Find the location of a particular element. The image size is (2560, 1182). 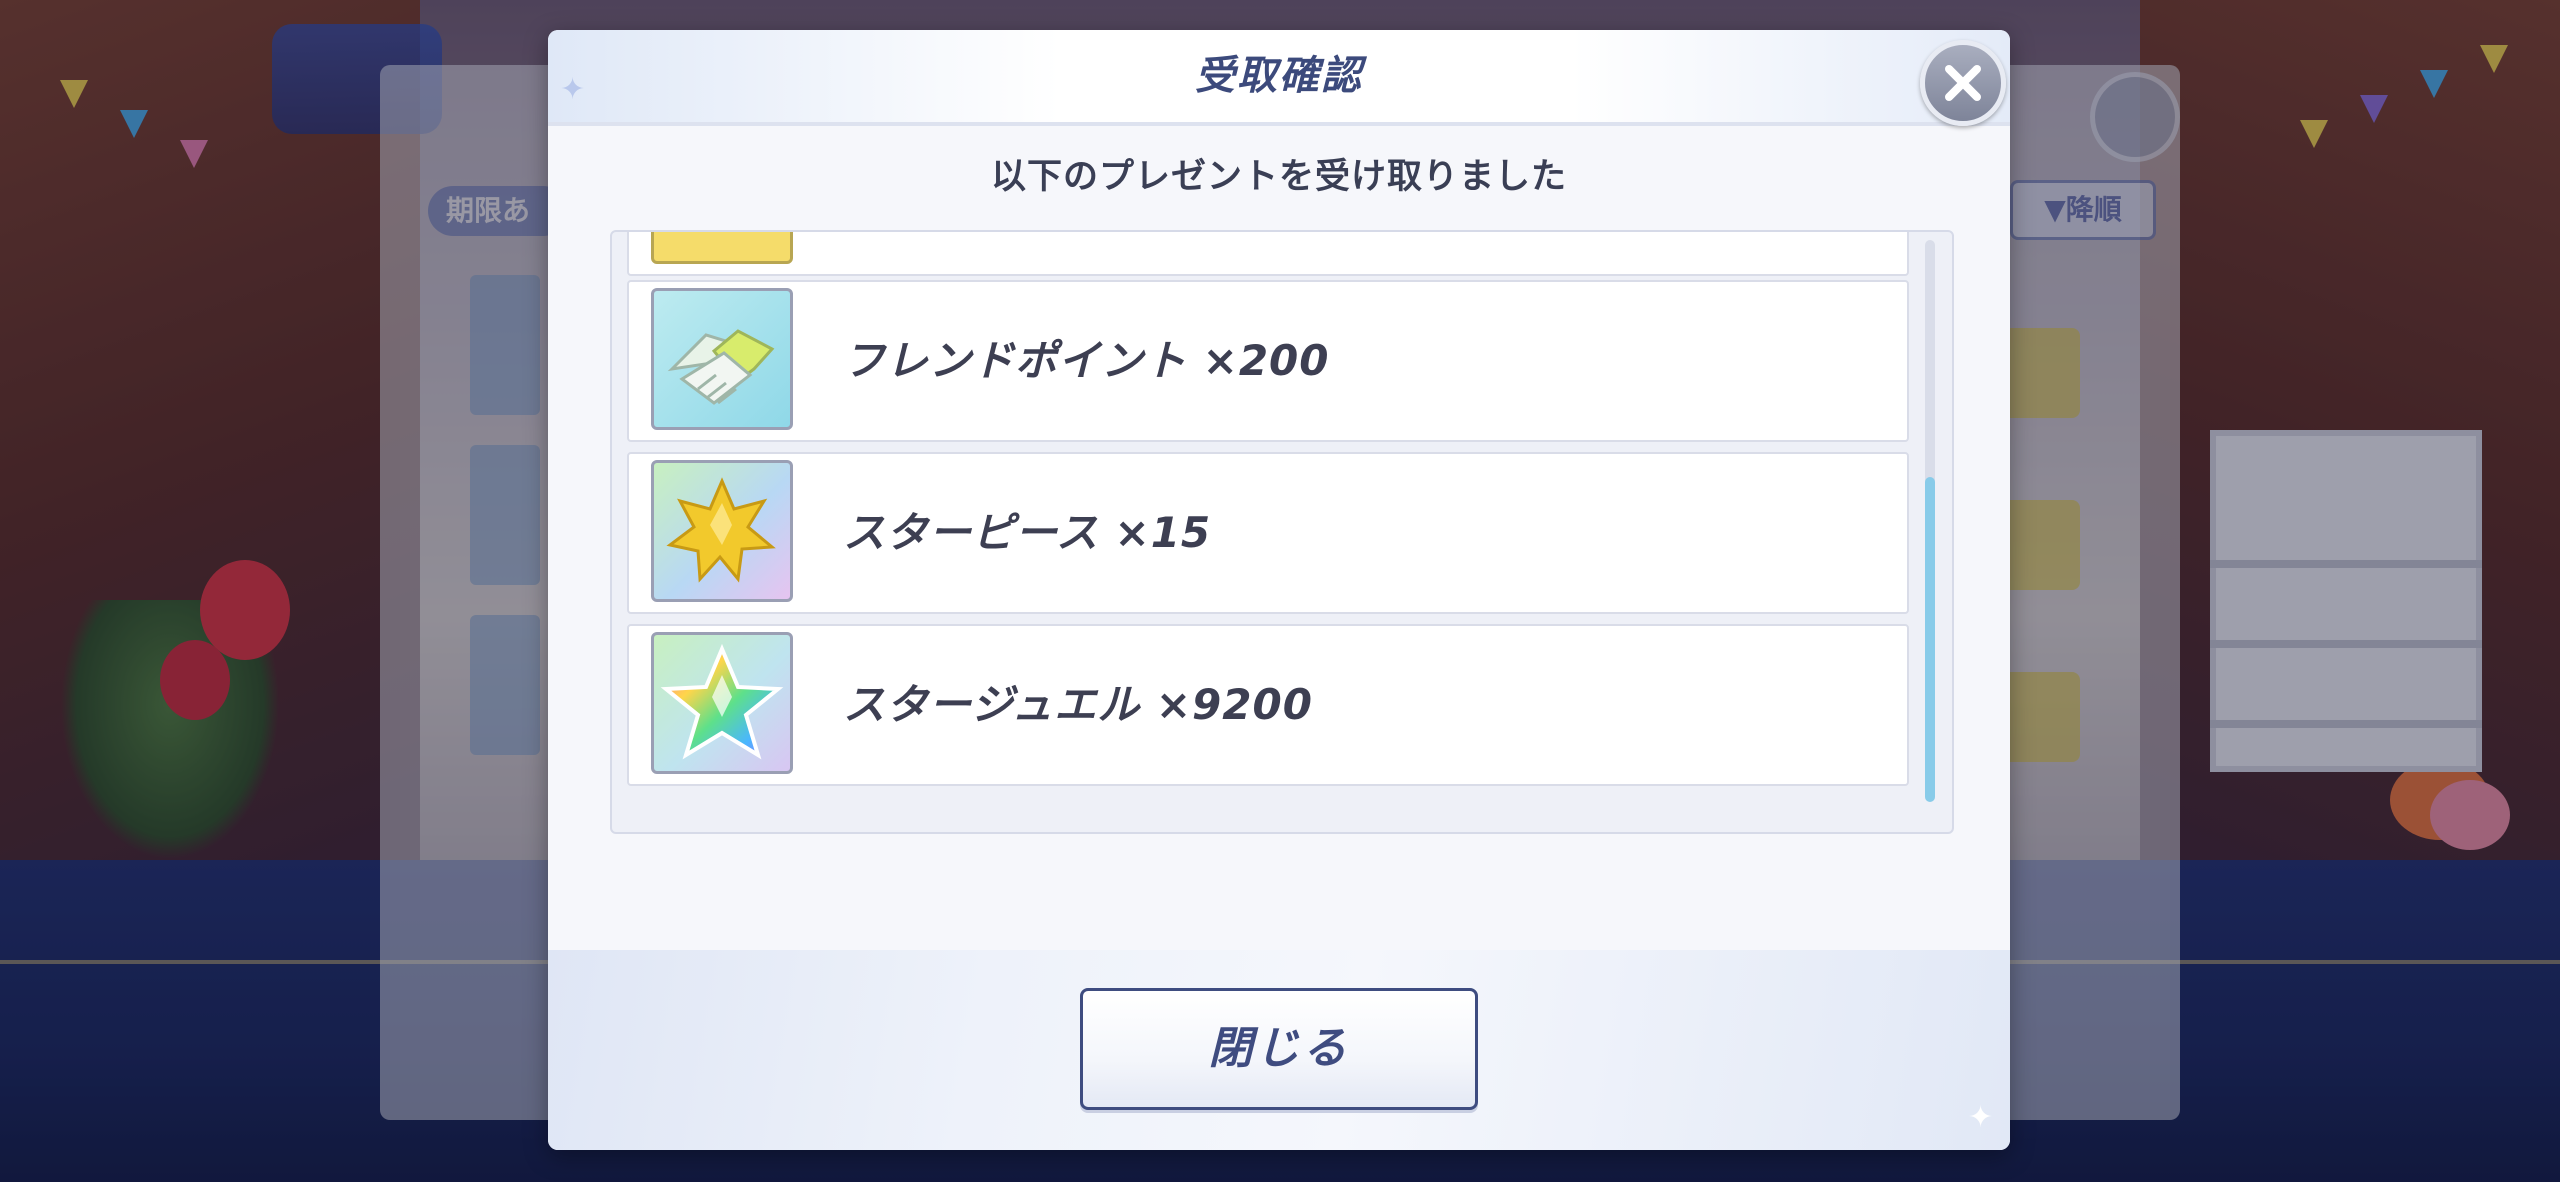

sparkle-icon: ✦ is located at coordinates (1981, 1117).